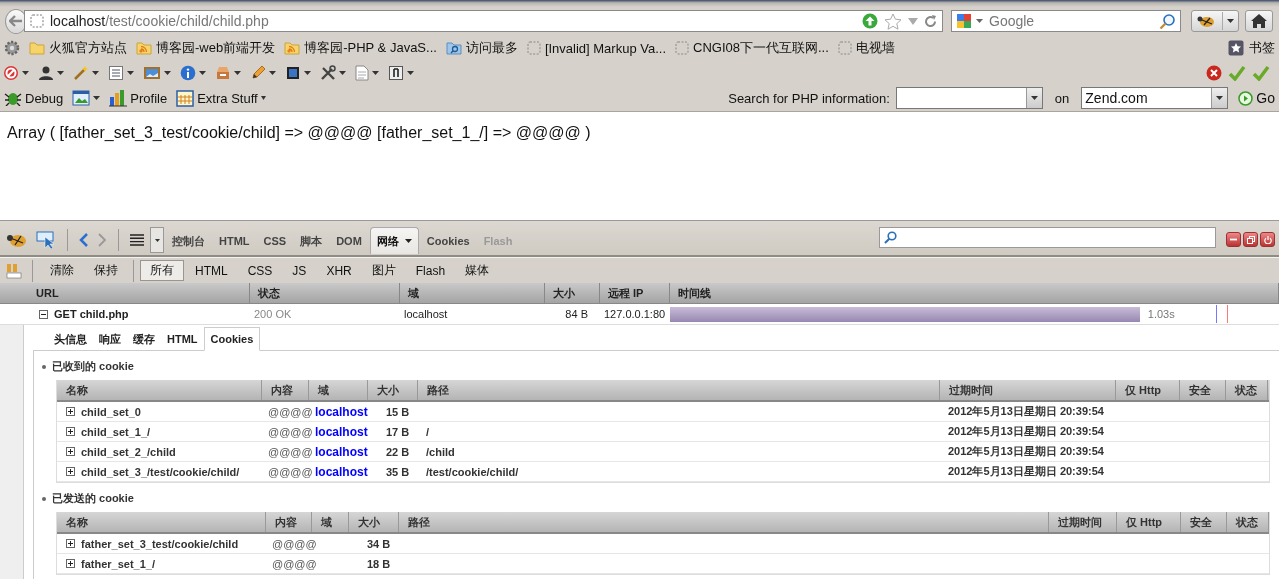  I want to click on filter-button: 媒体, so click(477, 270).